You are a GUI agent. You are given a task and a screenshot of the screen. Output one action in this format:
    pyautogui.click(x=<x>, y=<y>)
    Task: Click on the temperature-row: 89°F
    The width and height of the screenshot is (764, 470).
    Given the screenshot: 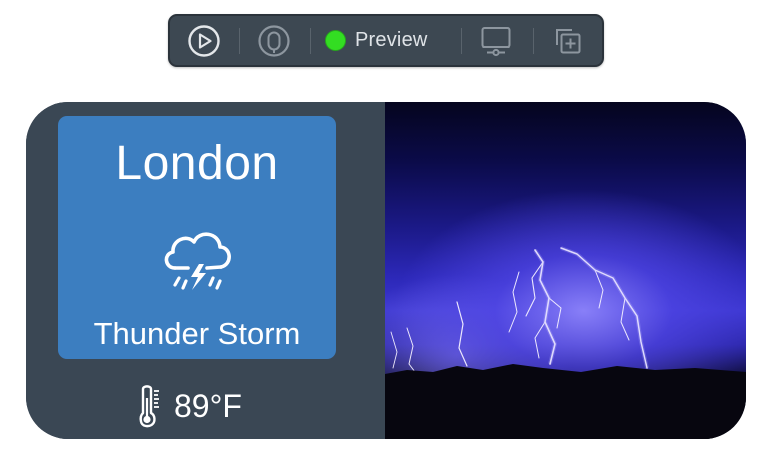 What is the action you would take?
    pyautogui.click(x=189, y=406)
    